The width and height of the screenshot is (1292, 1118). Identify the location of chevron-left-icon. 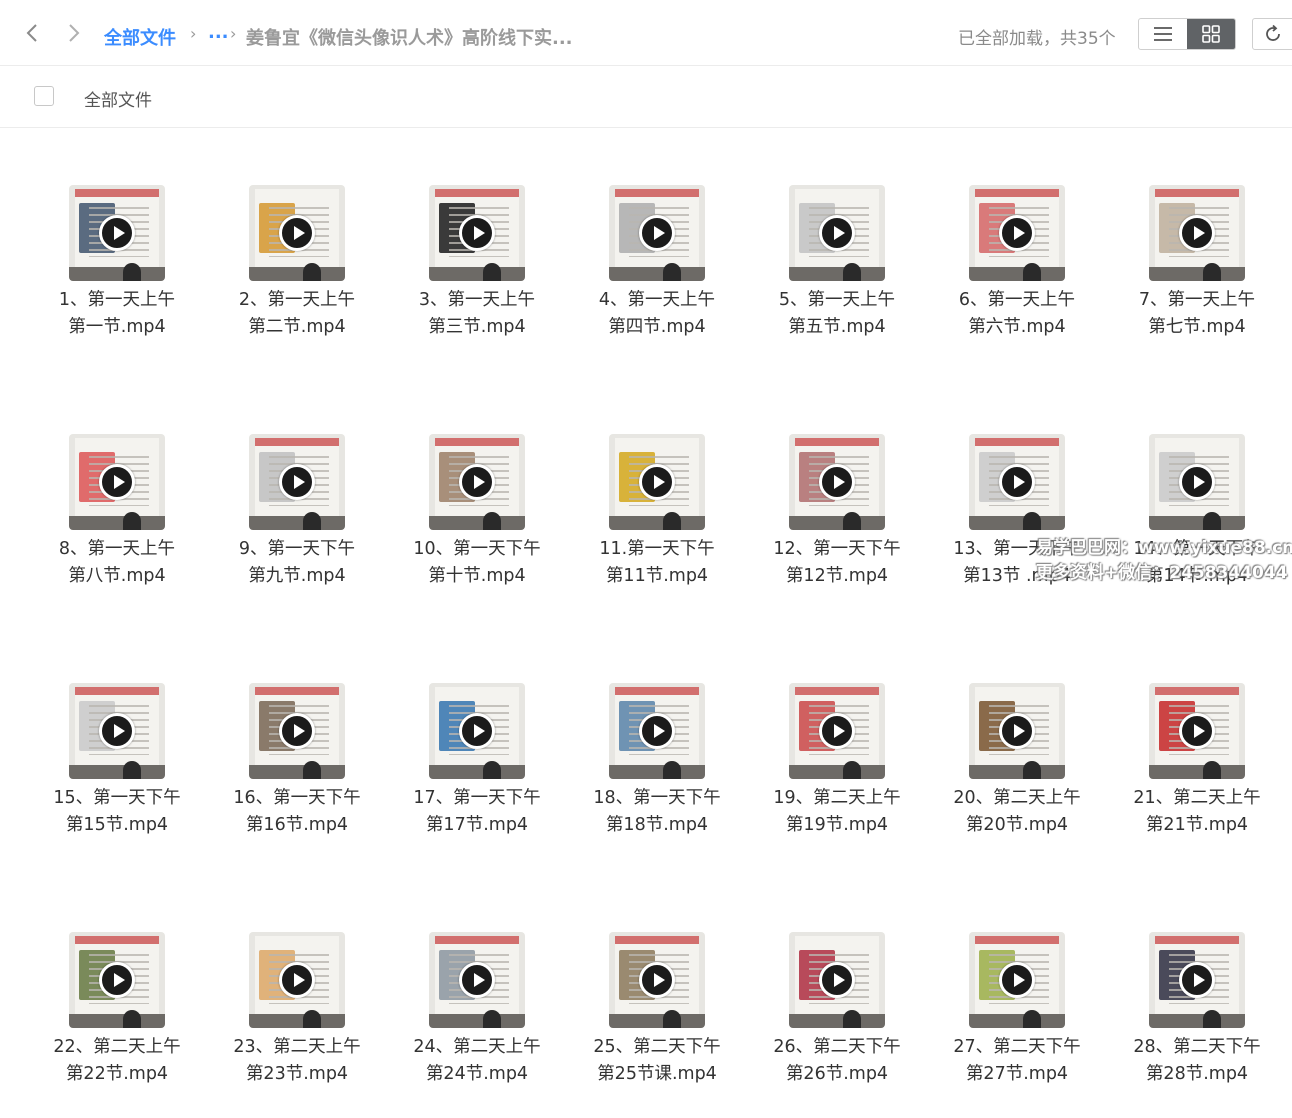
(31, 33).